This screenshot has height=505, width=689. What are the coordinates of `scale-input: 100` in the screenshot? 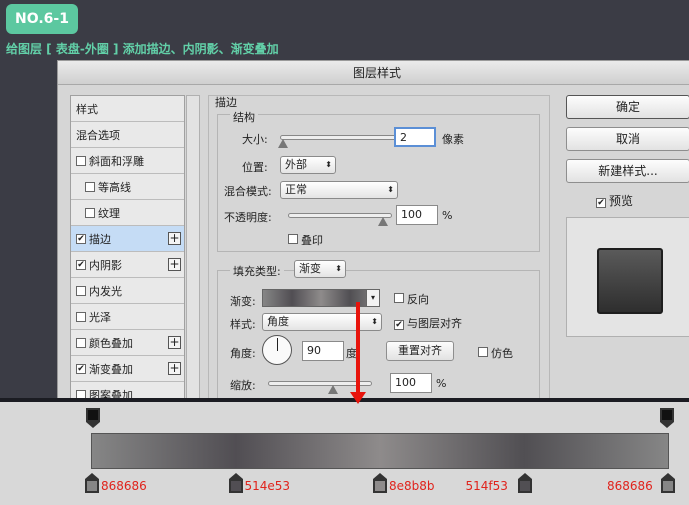 It's located at (411, 383).